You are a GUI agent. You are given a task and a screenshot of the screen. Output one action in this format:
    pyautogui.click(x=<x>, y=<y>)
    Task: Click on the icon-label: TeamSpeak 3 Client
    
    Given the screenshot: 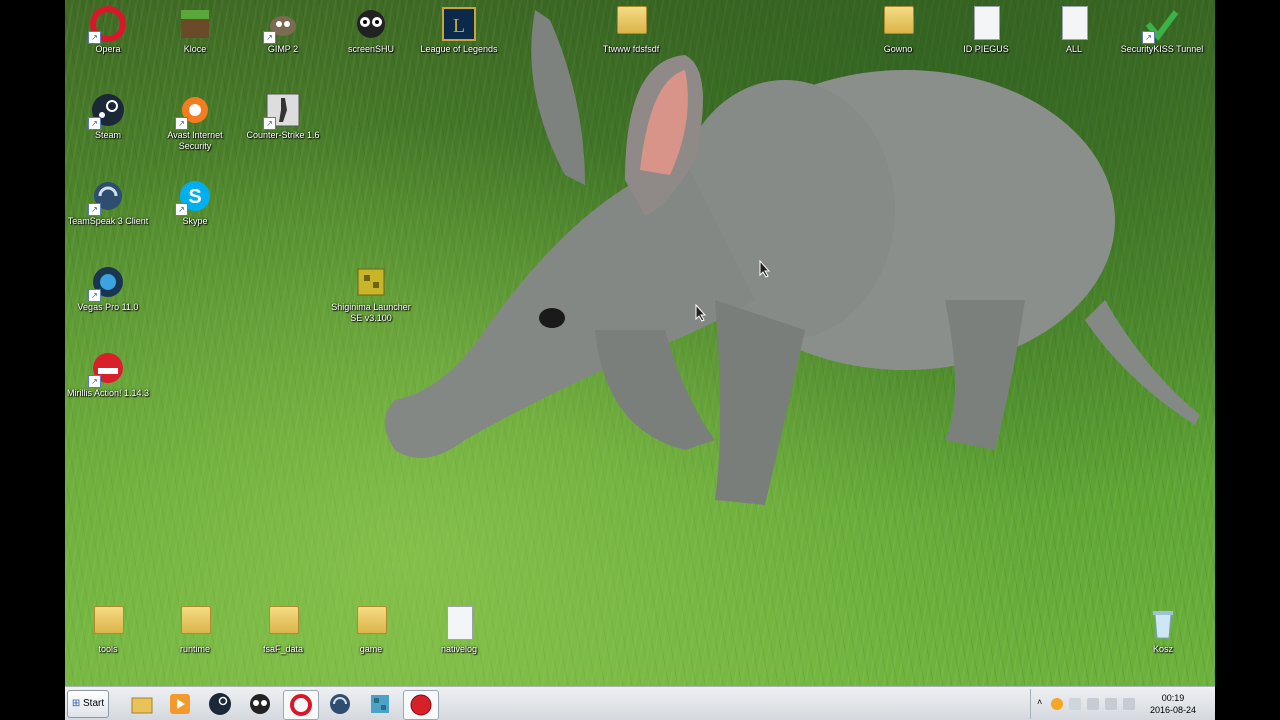 What is the action you would take?
    pyautogui.click(x=108, y=221)
    